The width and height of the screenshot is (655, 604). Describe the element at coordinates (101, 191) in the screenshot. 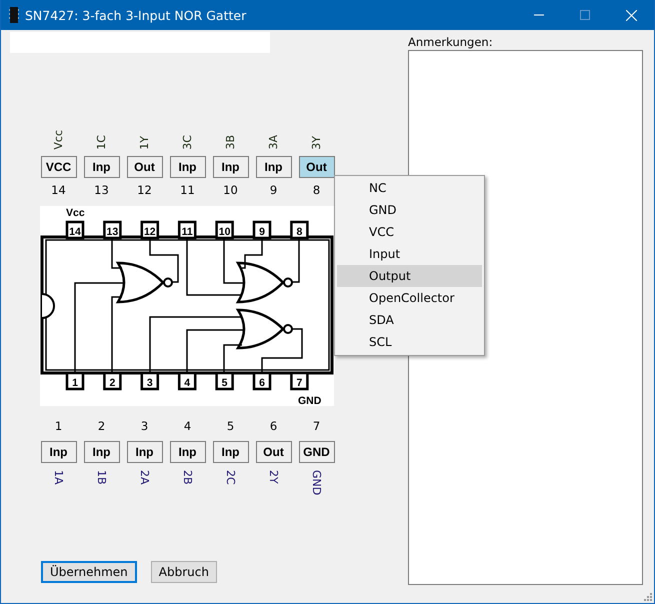

I see `pin-number: 13` at that location.